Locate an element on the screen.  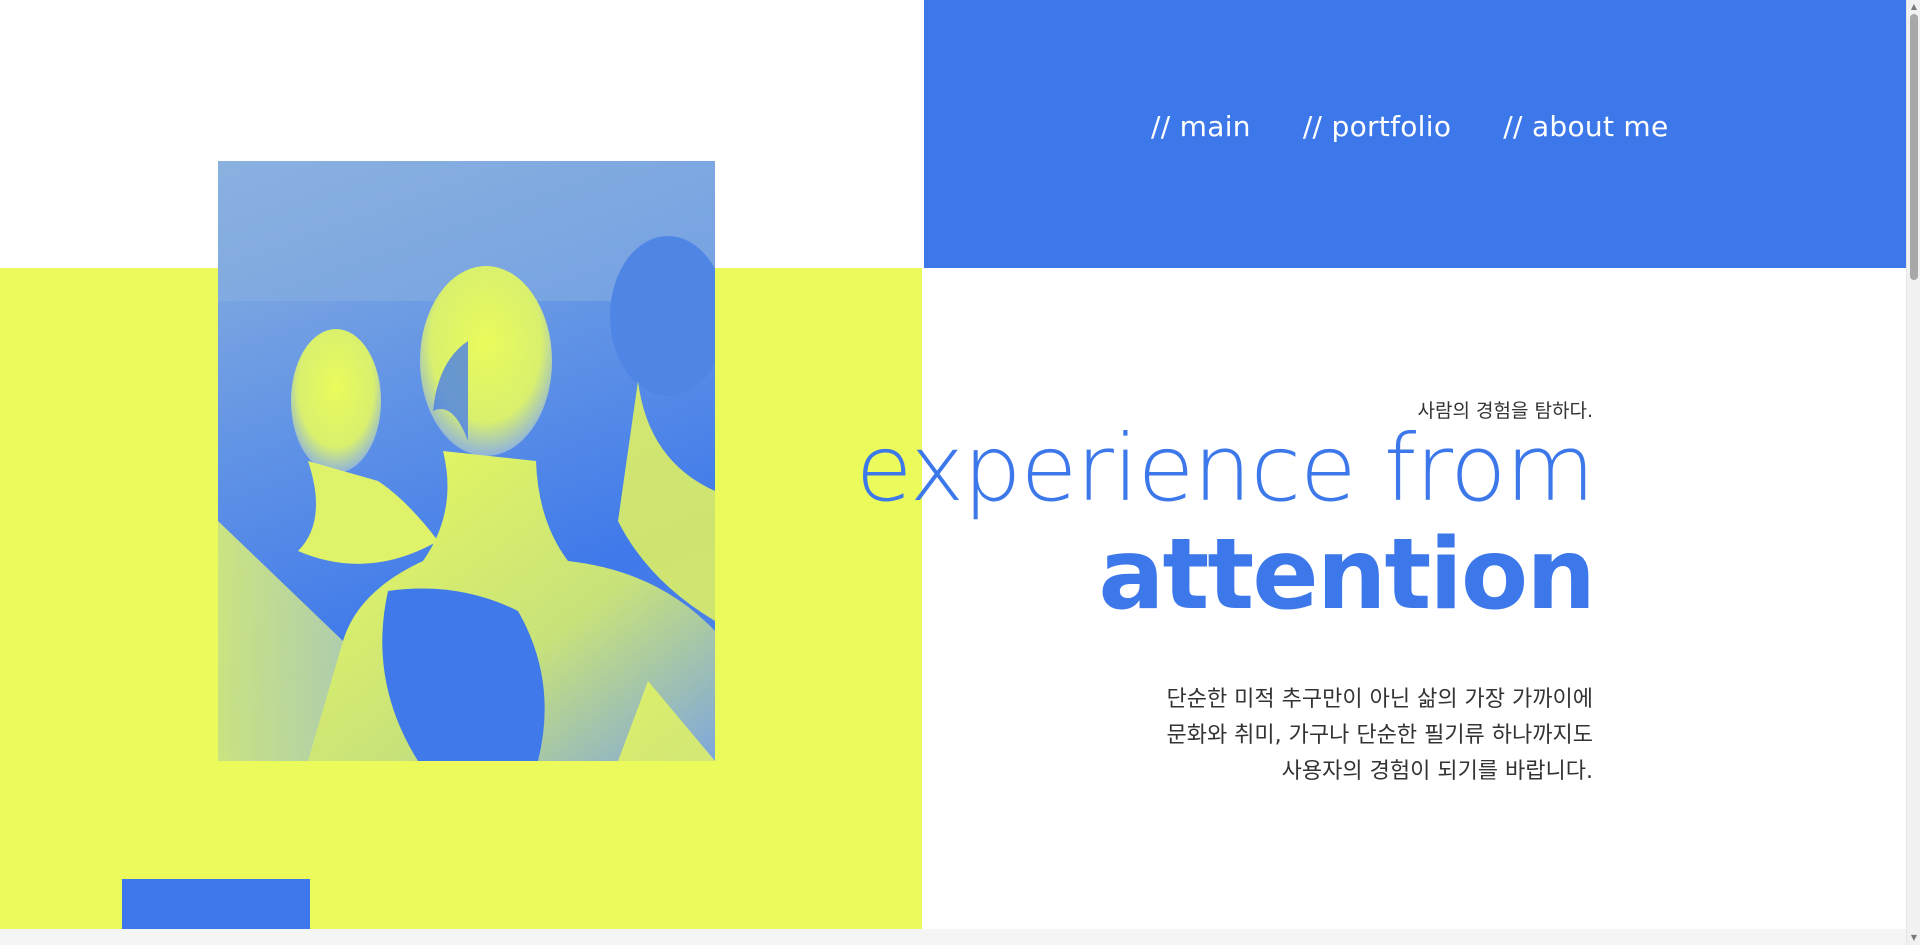
hero-headline-line2: attention is located at coordinates (1347, 575).